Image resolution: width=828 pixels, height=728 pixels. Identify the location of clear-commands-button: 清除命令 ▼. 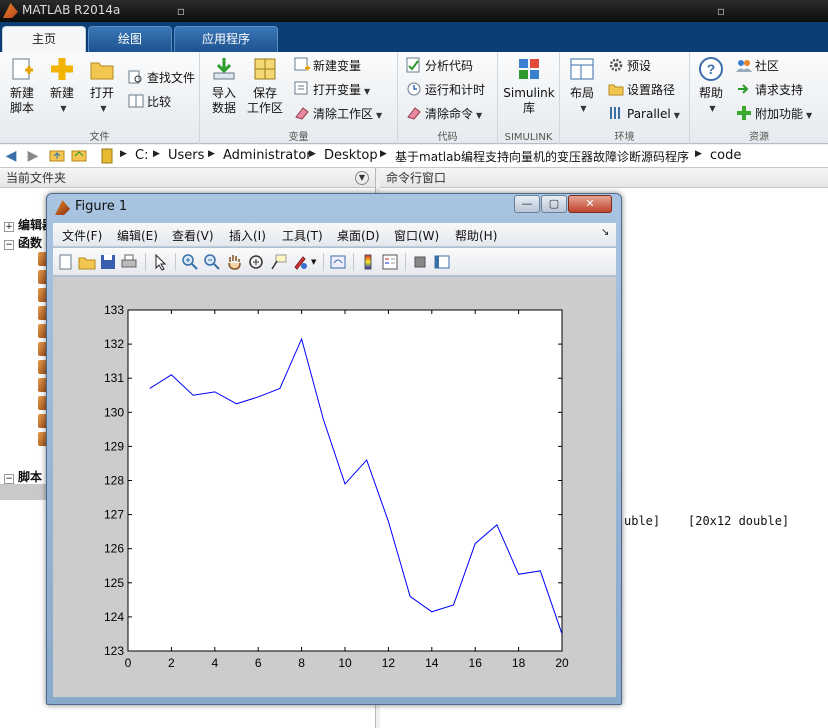
(444, 114).